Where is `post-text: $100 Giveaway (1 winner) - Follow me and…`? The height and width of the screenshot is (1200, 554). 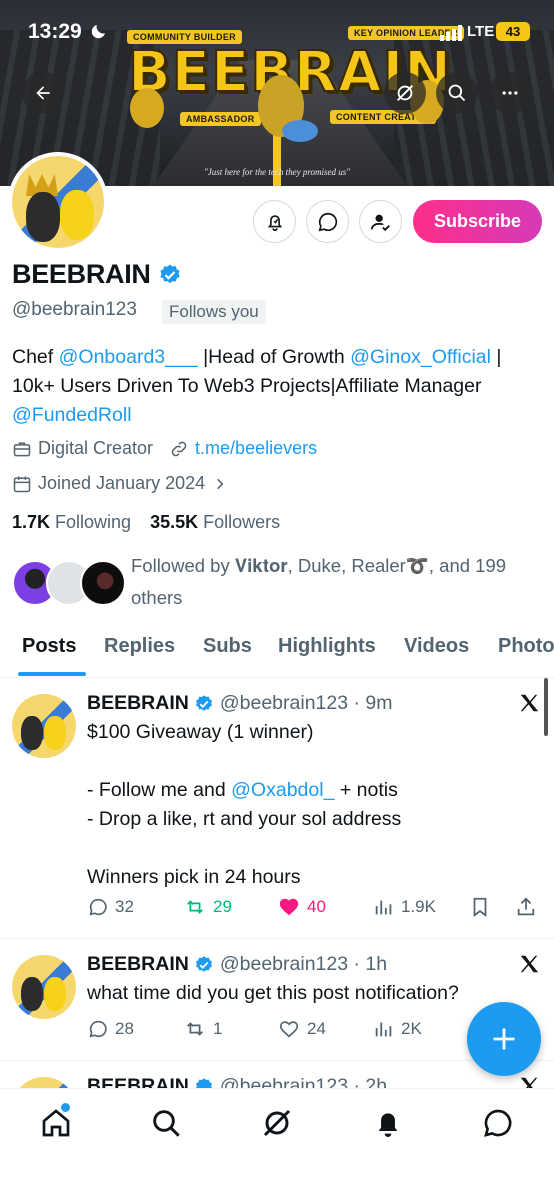 post-text: $100 Giveaway (1 winner) - Follow me and… is located at coordinates (307, 805).